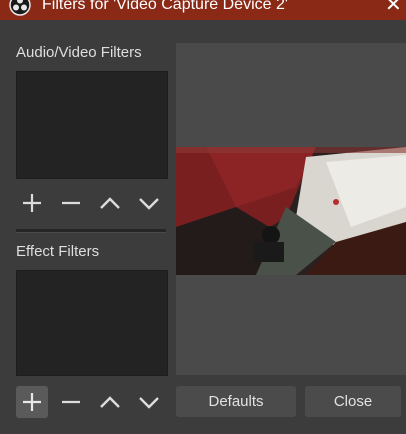 The height and width of the screenshot is (434, 406). I want to click on close-icon: ✕, so click(393, 7).